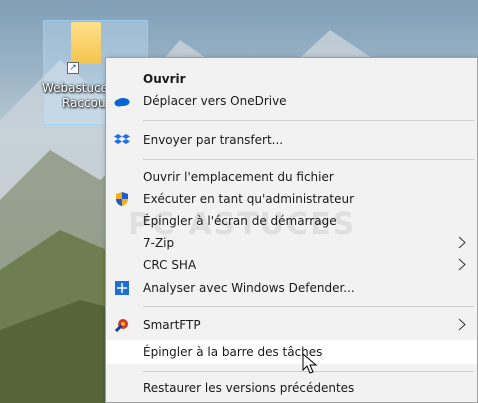  What do you see at coordinates (242, 224) in the screenshot?
I see `watermark-logo: PC ASTUCES` at bounding box center [242, 224].